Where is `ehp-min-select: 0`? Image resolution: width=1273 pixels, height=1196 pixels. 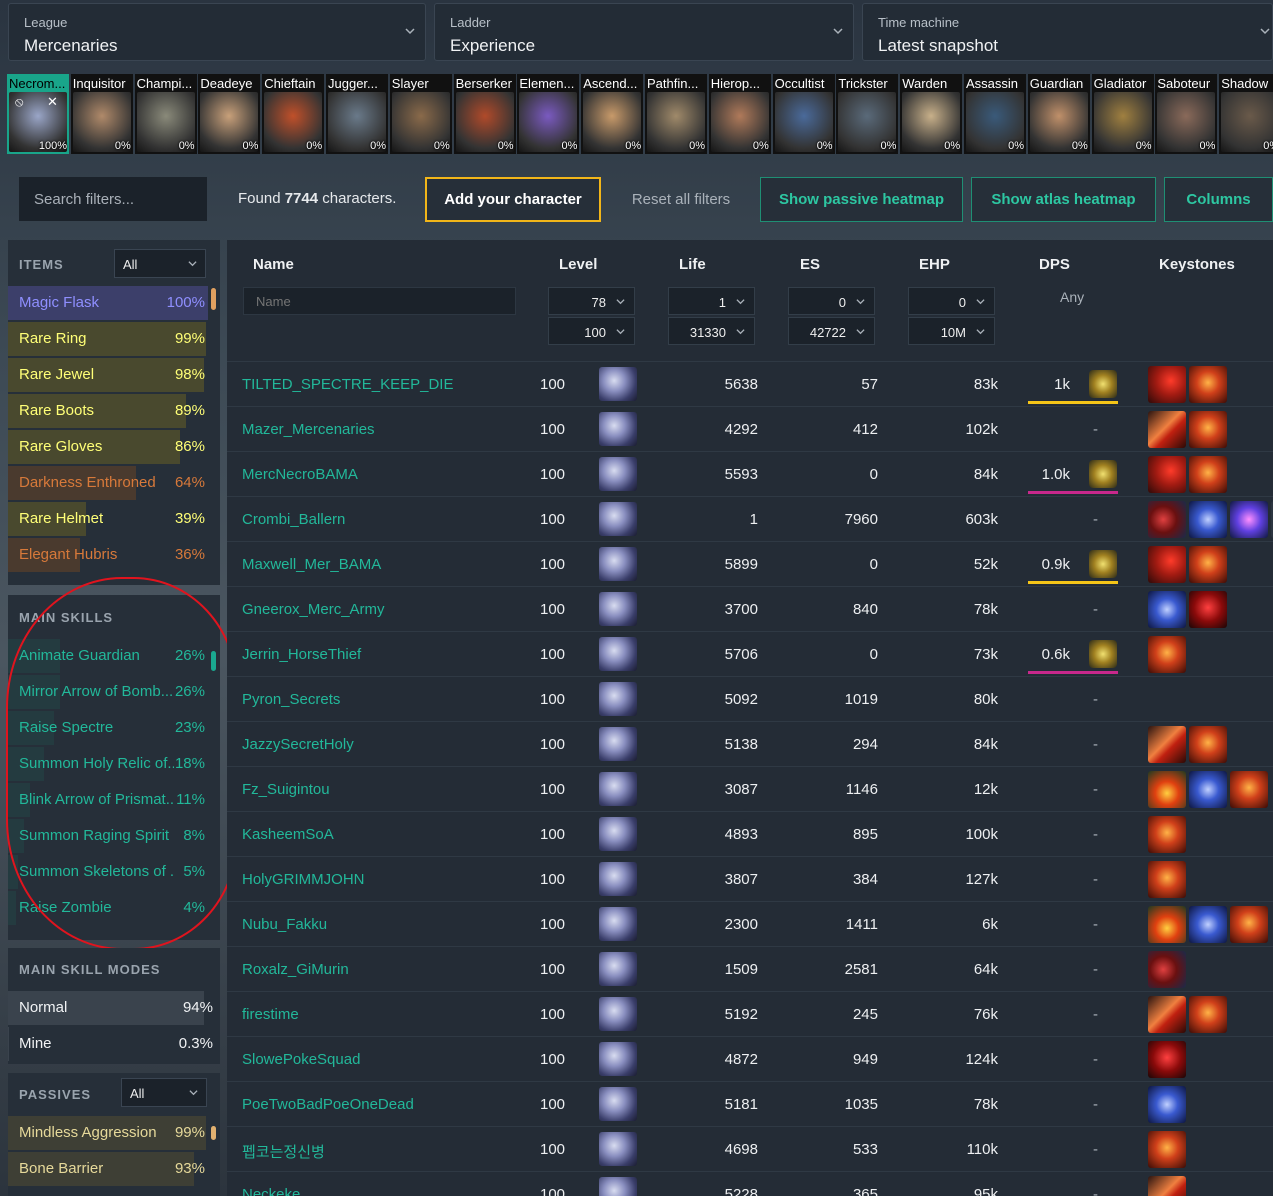
ehp-min-select: 0 is located at coordinates (951, 301).